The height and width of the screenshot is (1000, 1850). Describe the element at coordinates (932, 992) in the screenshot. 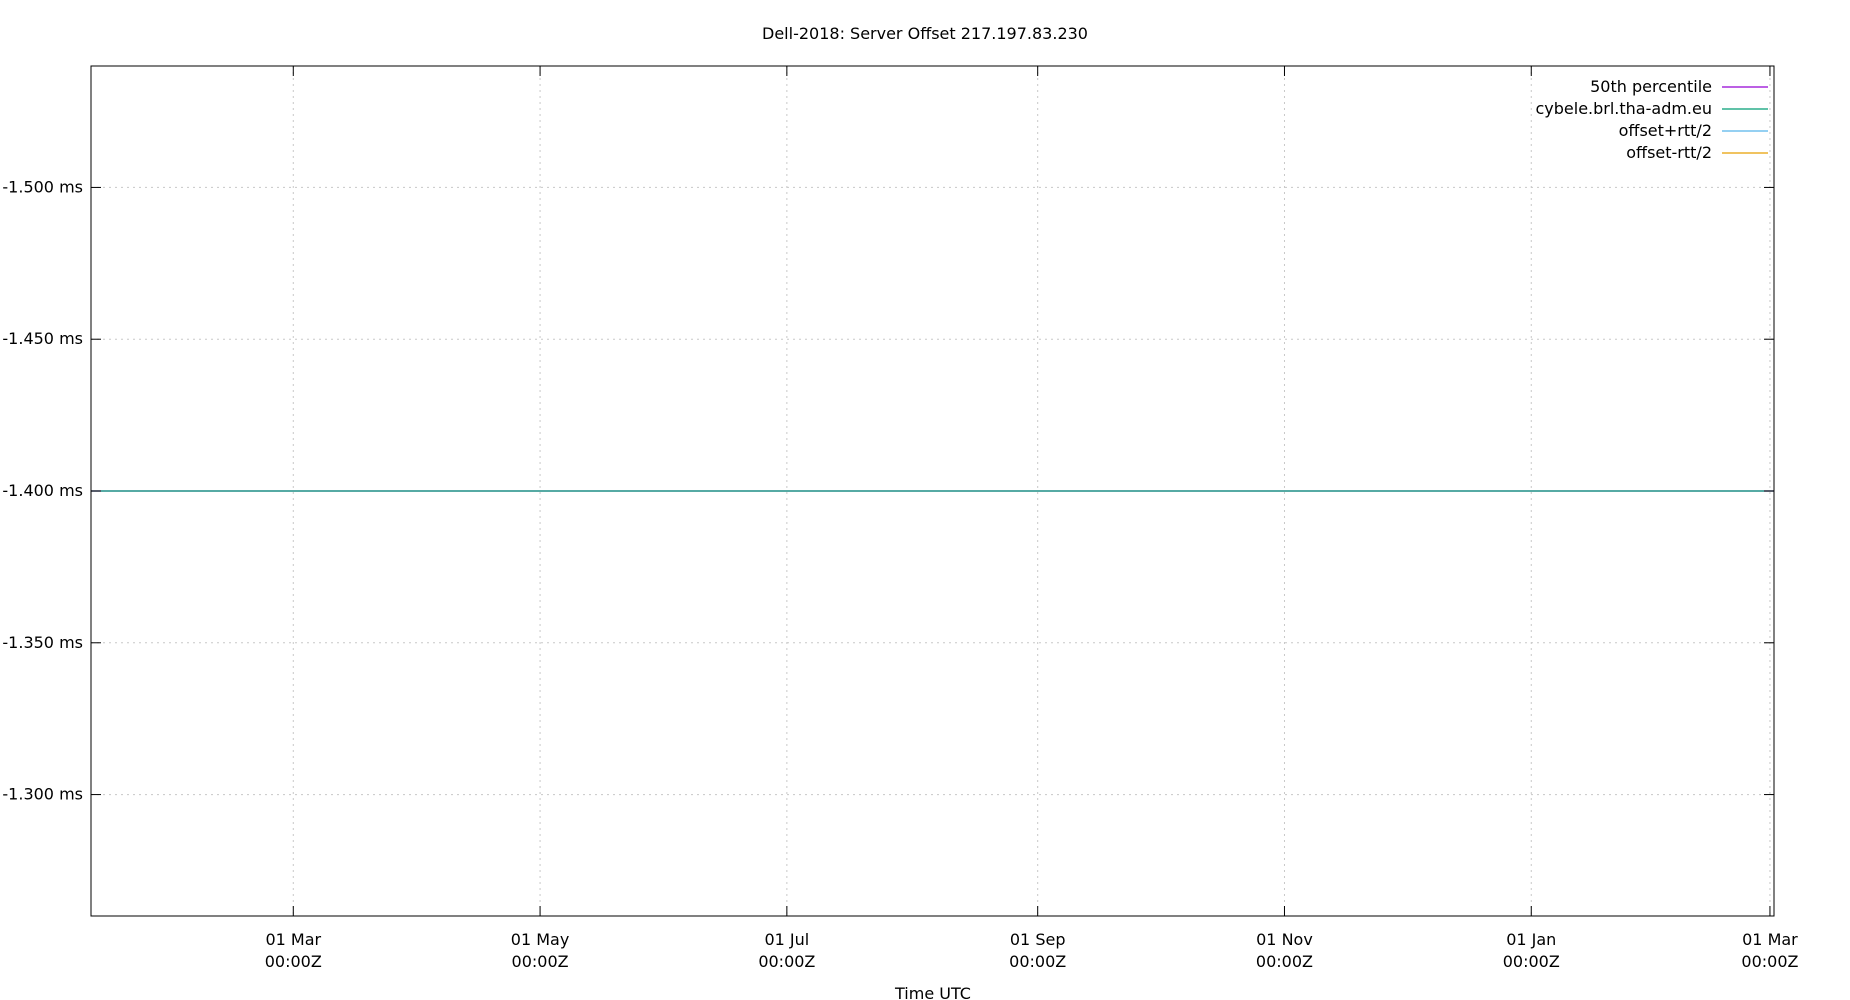

I see `x-axis-label: Time UTC` at that location.